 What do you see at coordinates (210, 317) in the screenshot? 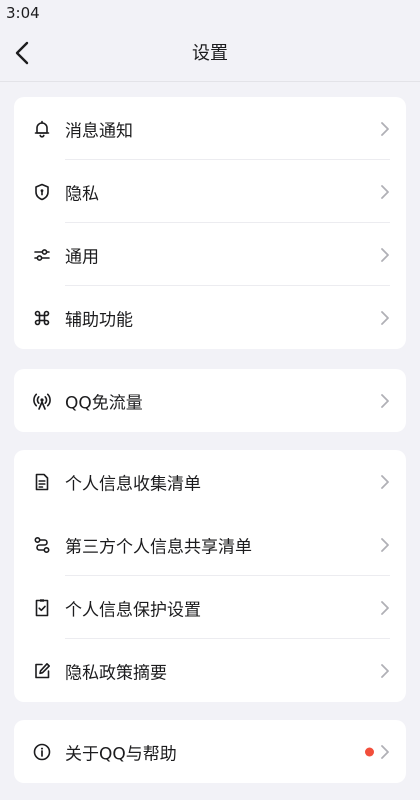
I see `settings-item-accessibility: 辅助功能` at bounding box center [210, 317].